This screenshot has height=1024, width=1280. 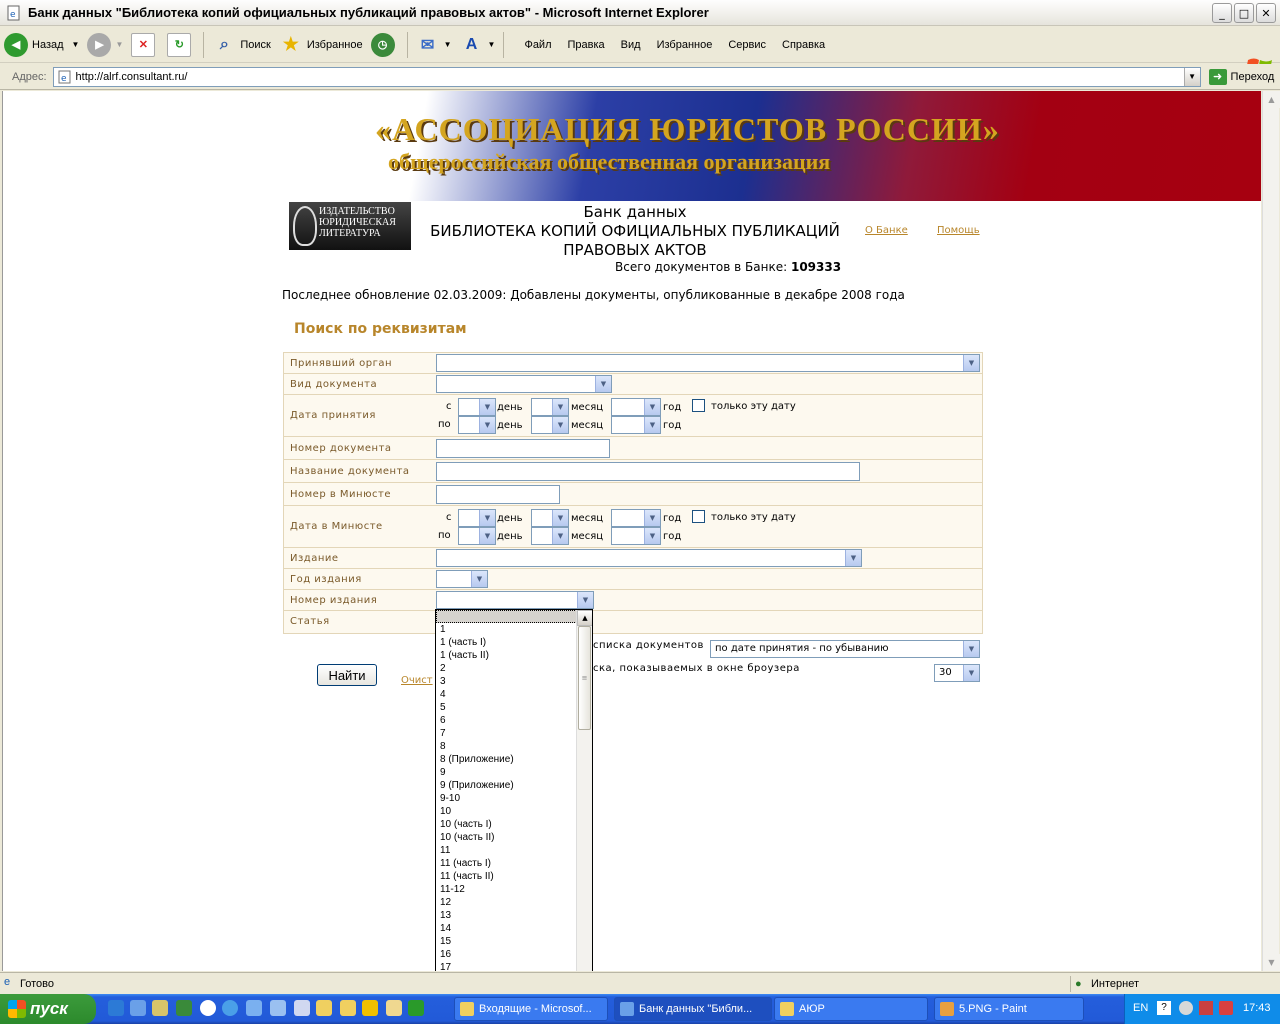 I want to click on forward-button: ▶ ▼, so click(x=105, y=45).